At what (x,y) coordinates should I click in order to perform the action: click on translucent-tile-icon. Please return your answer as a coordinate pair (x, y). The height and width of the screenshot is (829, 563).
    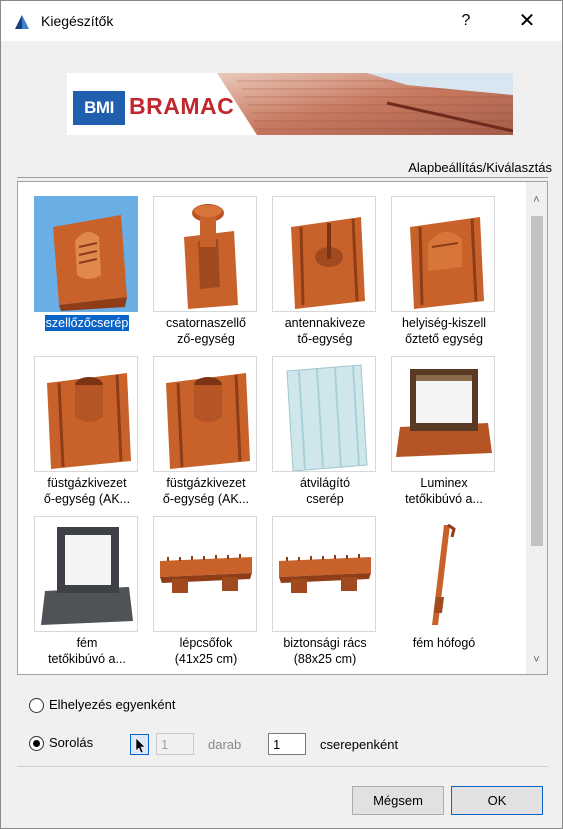
    Looking at the image, I should click on (324, 414).